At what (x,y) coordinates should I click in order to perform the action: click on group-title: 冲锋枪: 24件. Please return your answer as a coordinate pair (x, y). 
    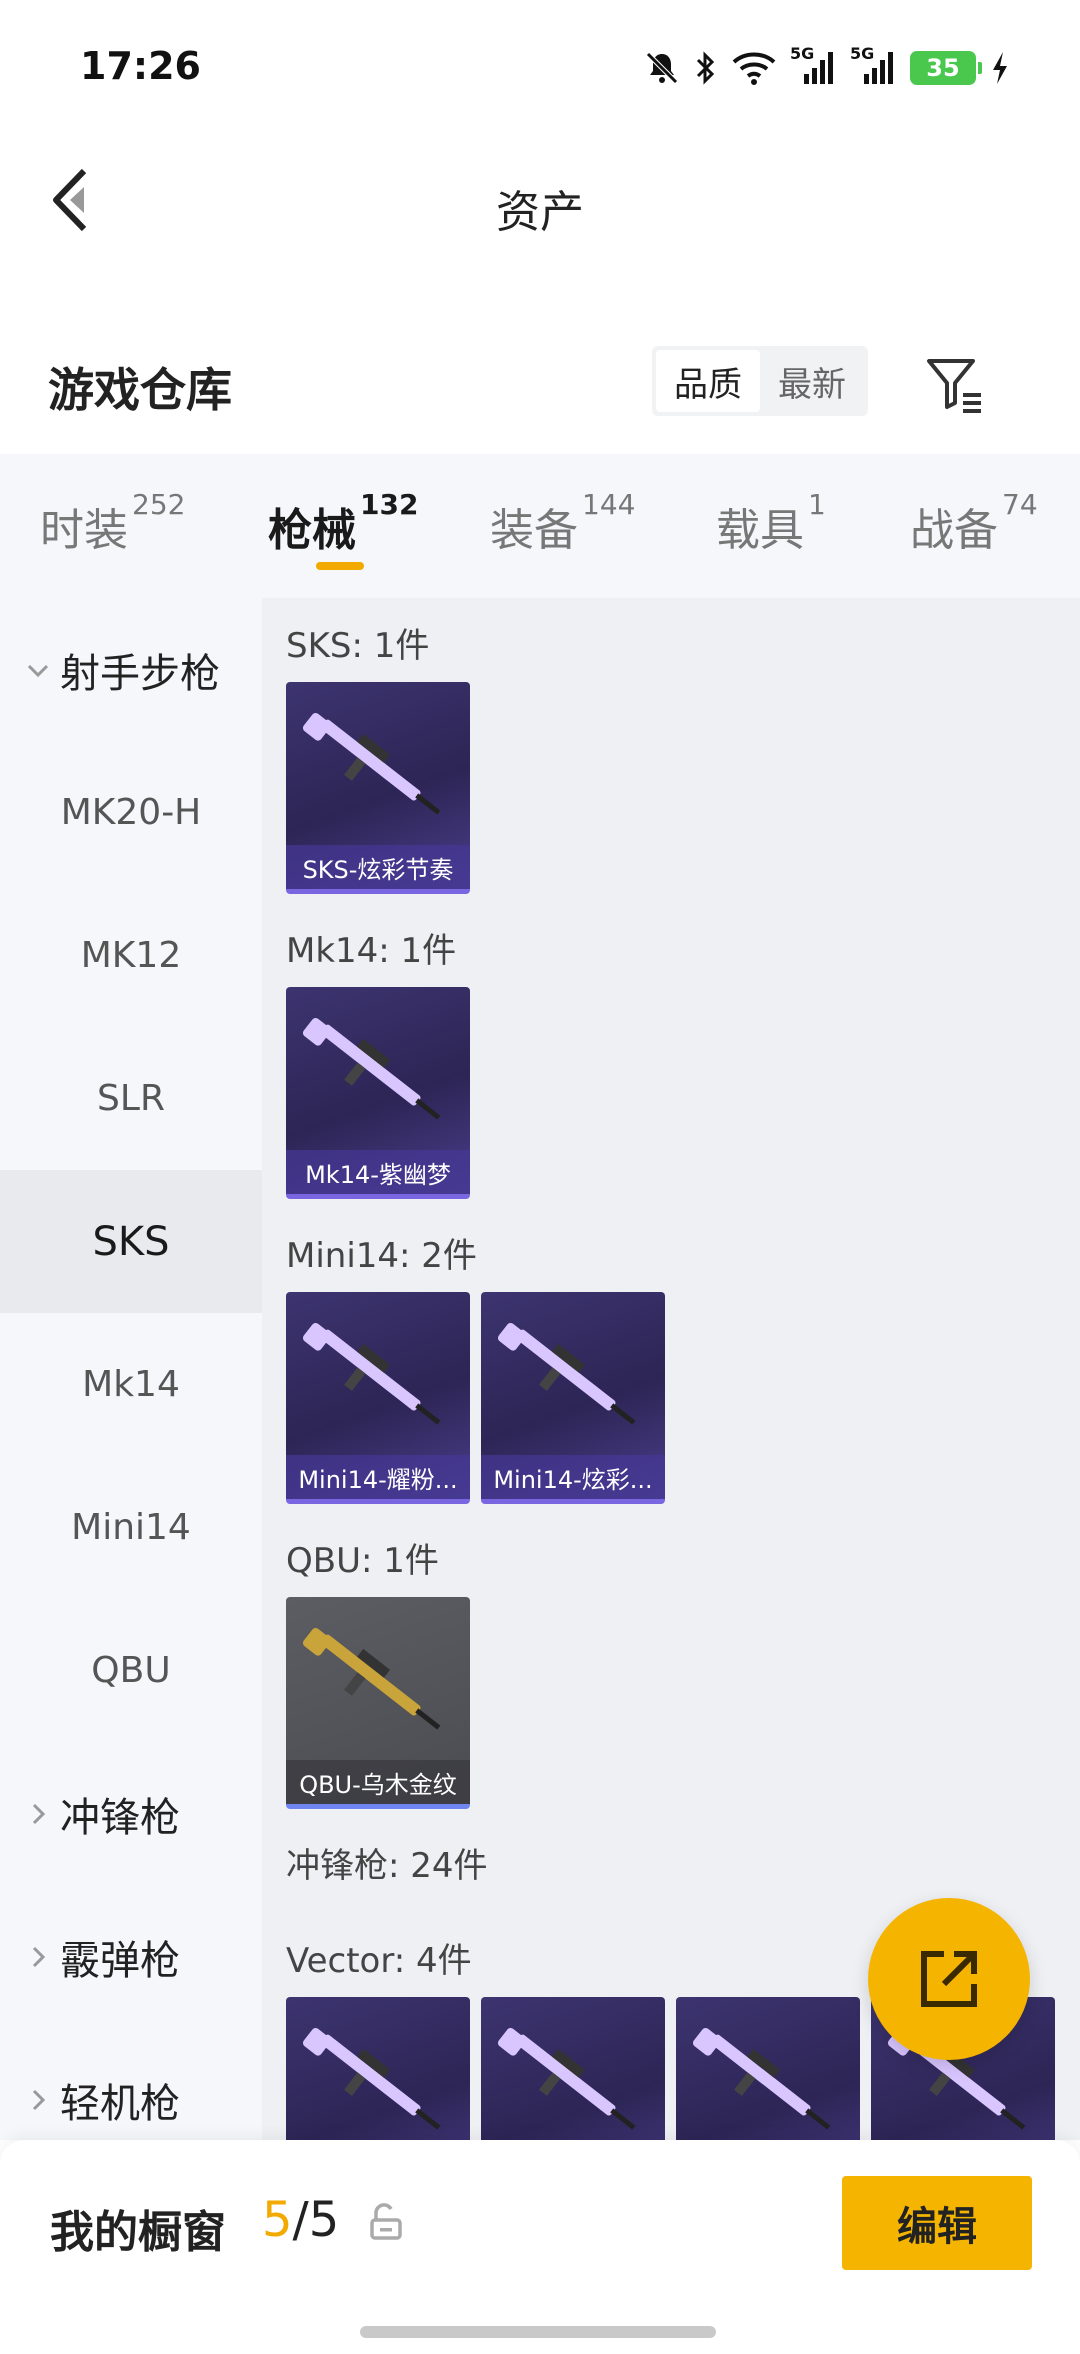
    Looking at the image, I should click on (387, 1866).